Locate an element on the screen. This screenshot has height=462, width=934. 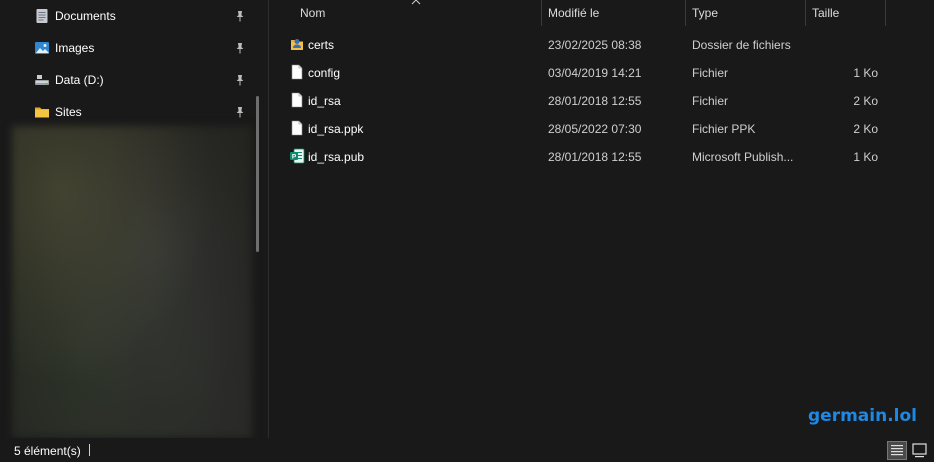
sort-ascending-icon is located at coordinates (416, 2).